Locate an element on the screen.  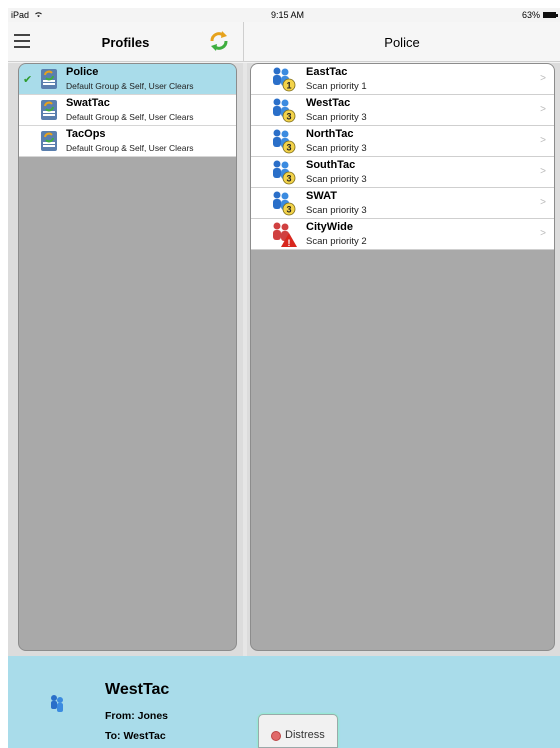
profiles-header: Profiles is located at coordinates (125, 42).